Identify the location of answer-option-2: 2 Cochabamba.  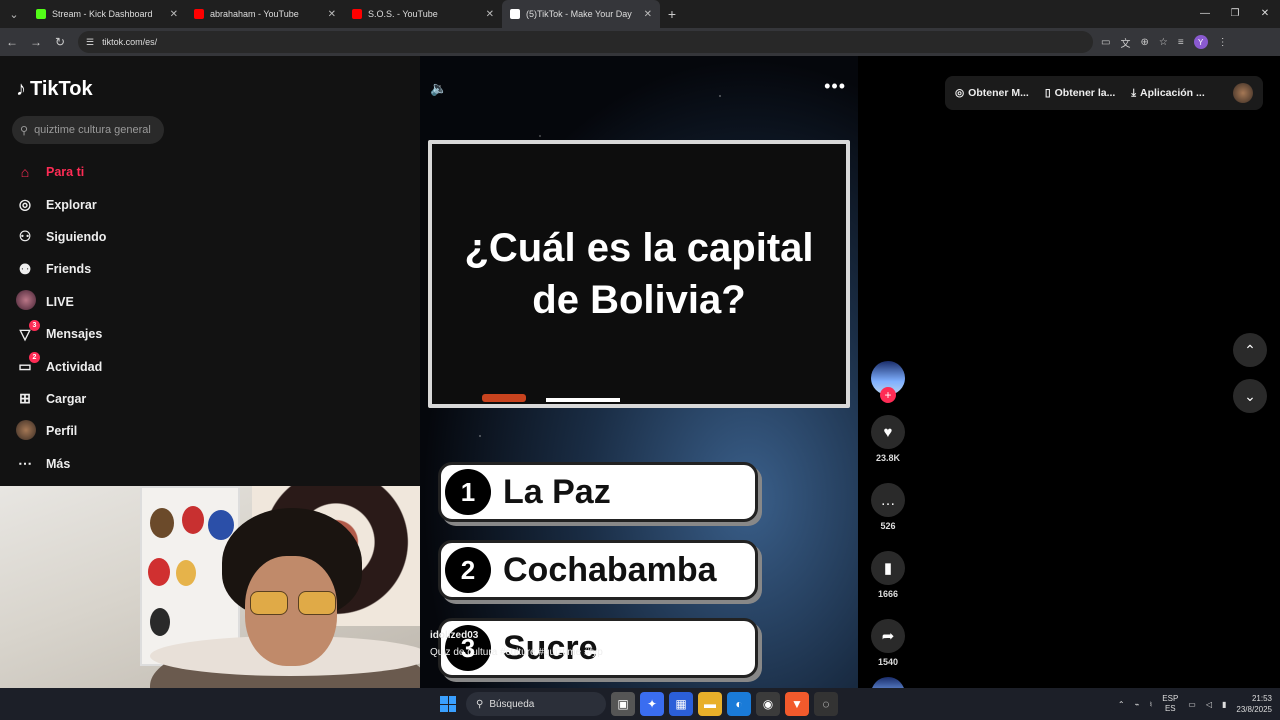
(598, 570).